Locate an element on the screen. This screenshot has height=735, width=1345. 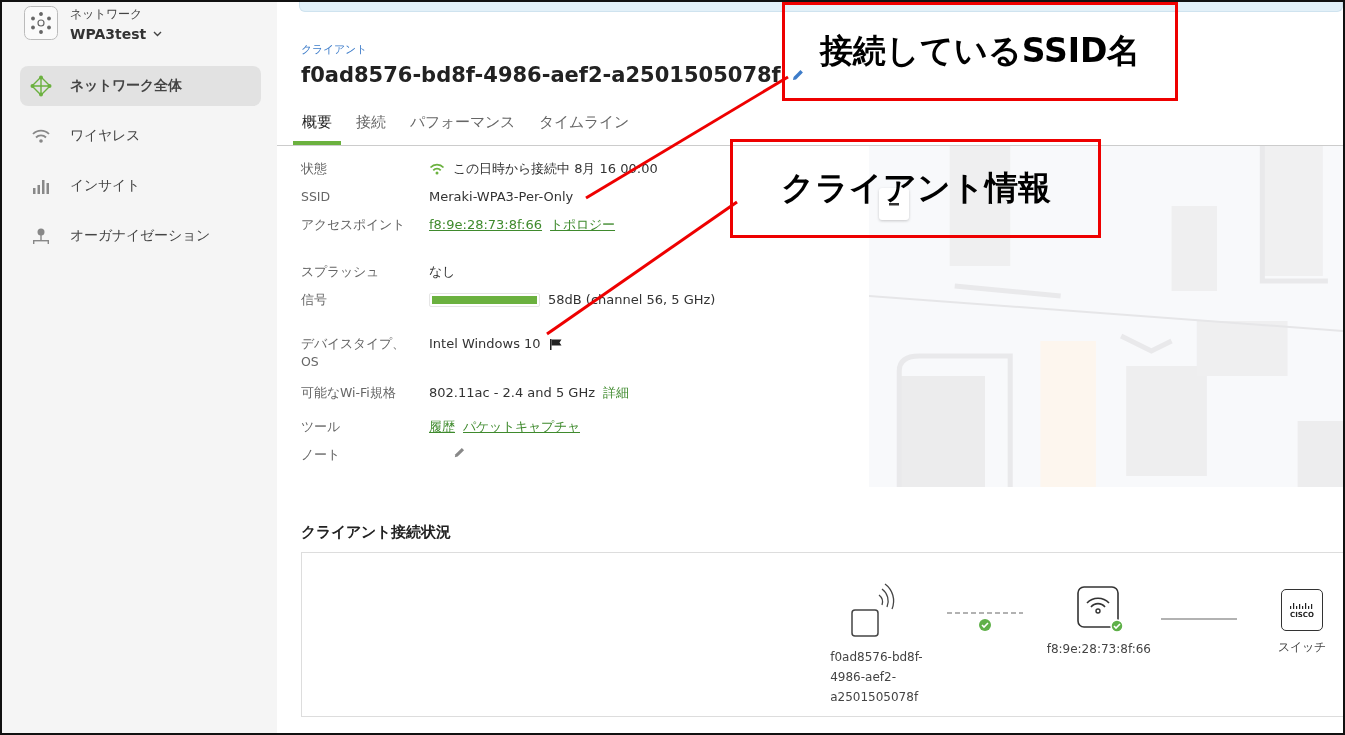
tab: 接続 is located at coordinates (371, 123).